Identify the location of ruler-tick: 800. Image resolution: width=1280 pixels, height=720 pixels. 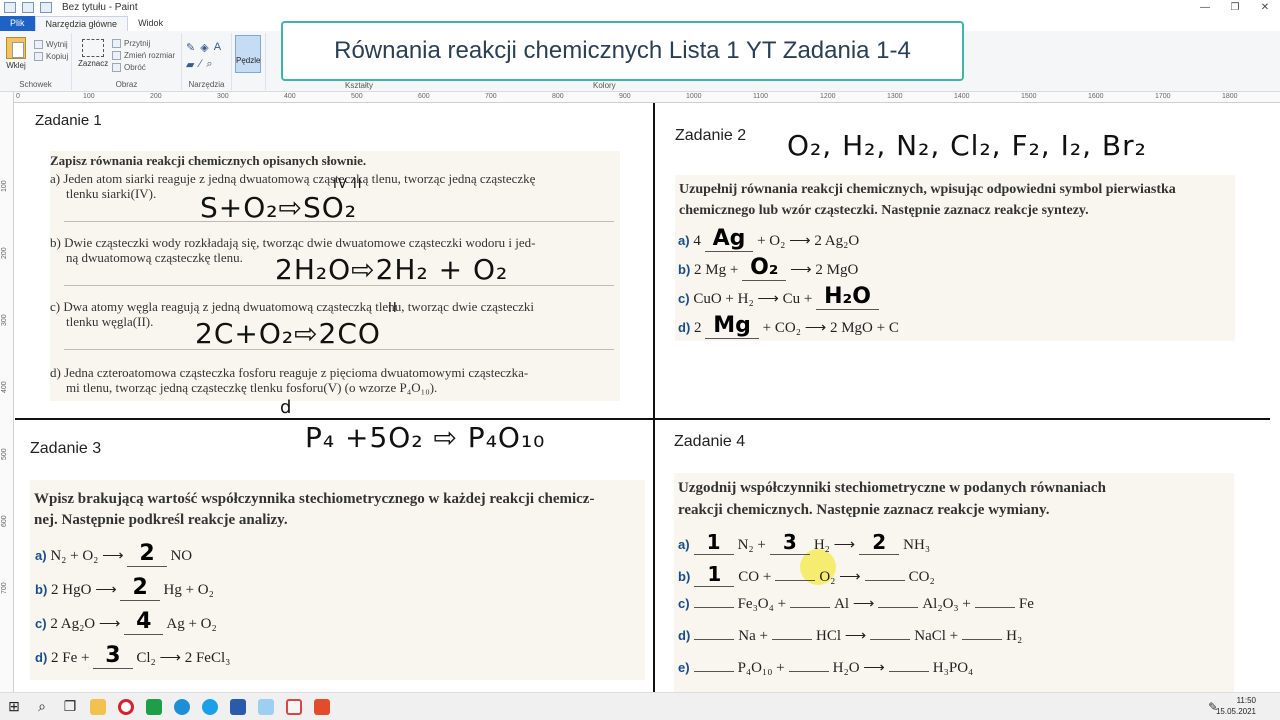
(558, 96).